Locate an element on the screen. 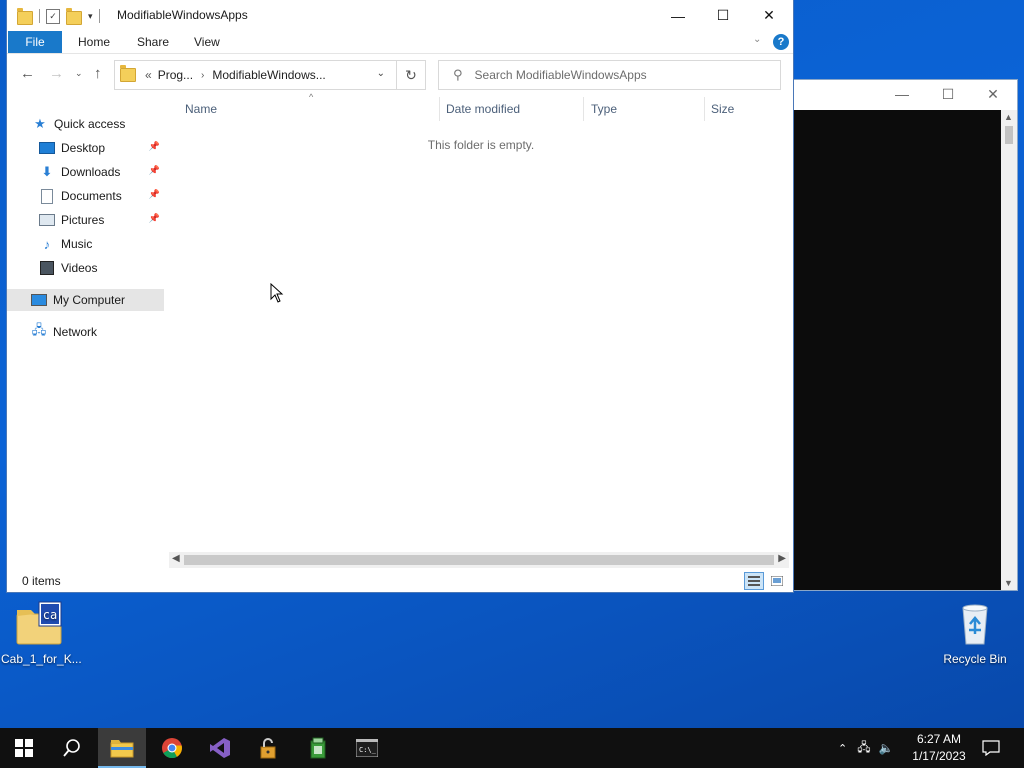  column-header-type: Type is located at coordinates (604, 109).